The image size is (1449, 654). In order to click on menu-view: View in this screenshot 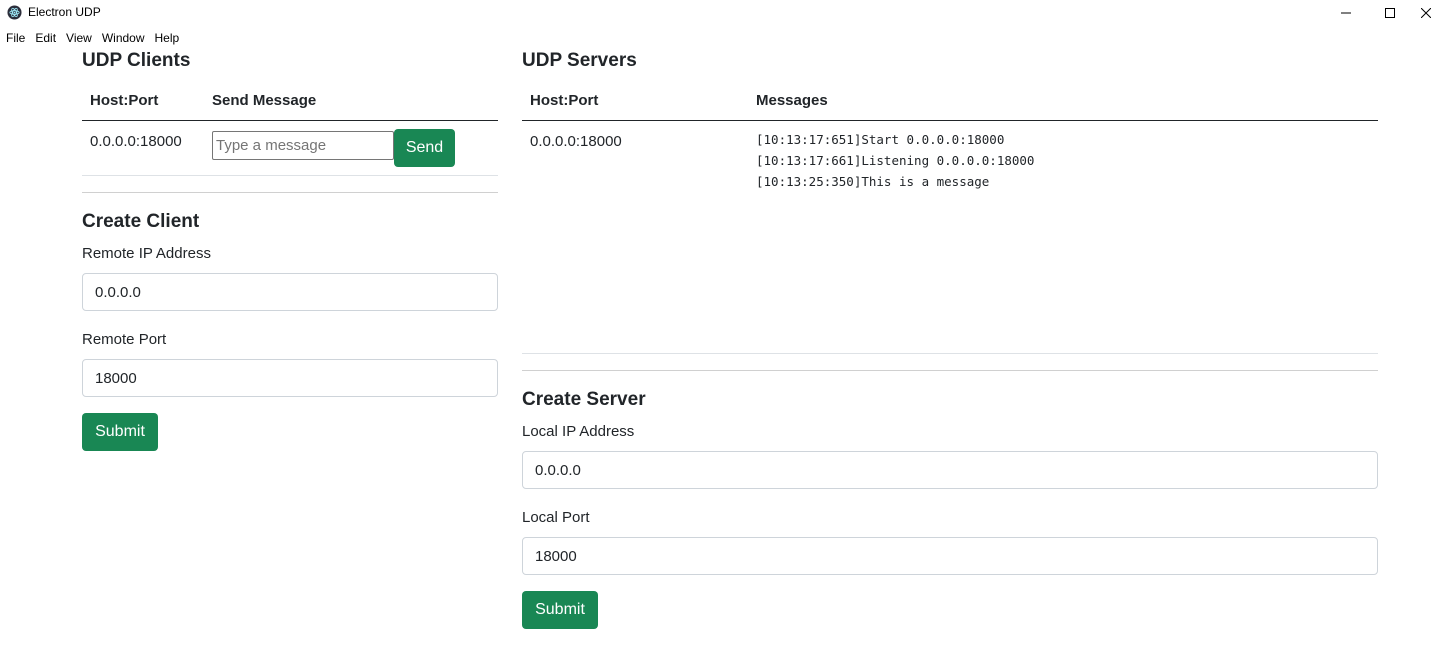, I will do `click(79, 38)`.